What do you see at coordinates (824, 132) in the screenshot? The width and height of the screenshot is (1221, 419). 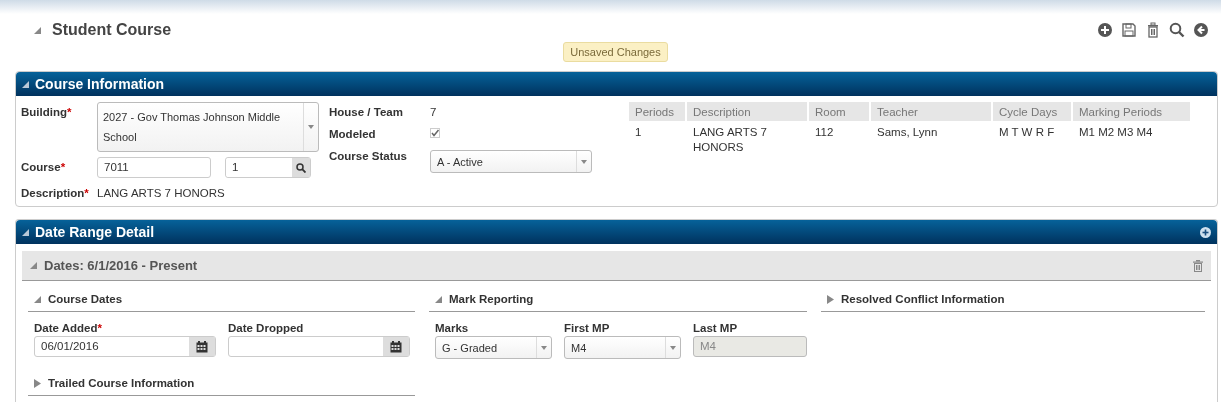 I see `table-cell-text: 112` at bounding box center [824, 132].